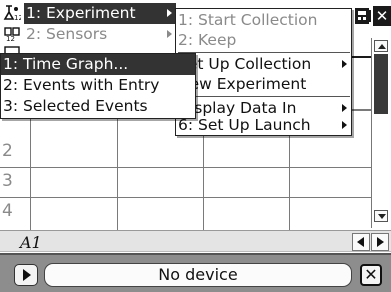  What do you see at coordinates (245, 64) in the screenshot?
I see `menu-item-label: Set Up Collection` at bounding box center [245, 64].